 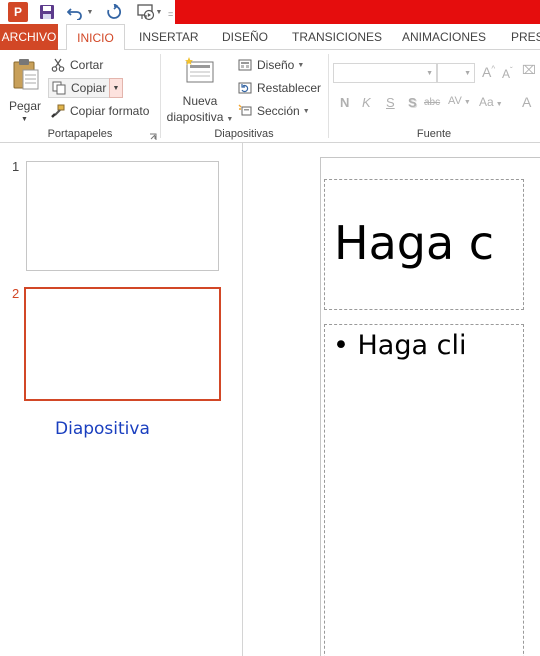 What do you see at coordinates (366, 102) in the screenshot?
I see `italic-button: K` at bounding box center [366, 102].